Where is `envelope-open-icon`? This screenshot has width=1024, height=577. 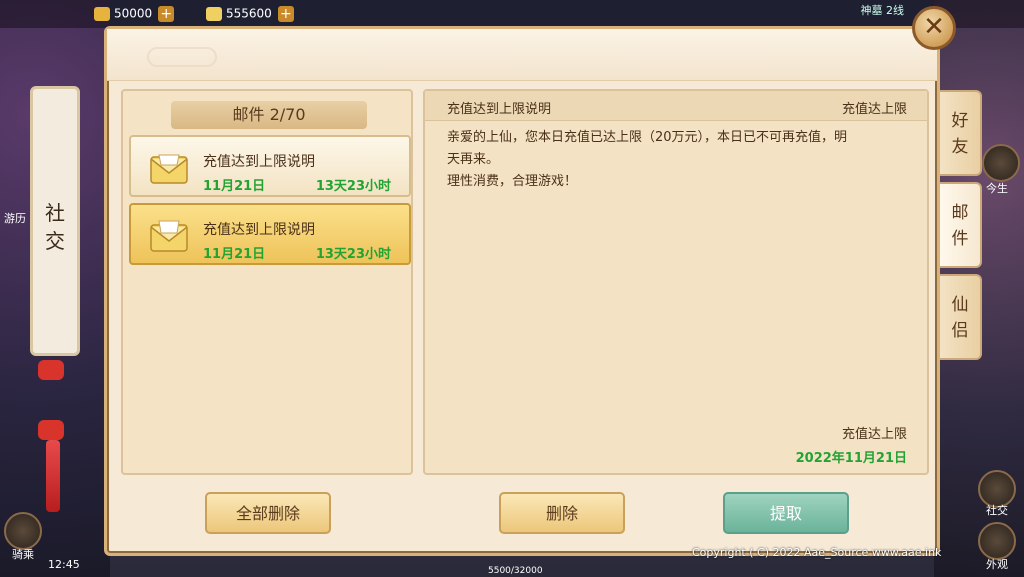
envelope-open-icon is located at coordinates (169, 236).